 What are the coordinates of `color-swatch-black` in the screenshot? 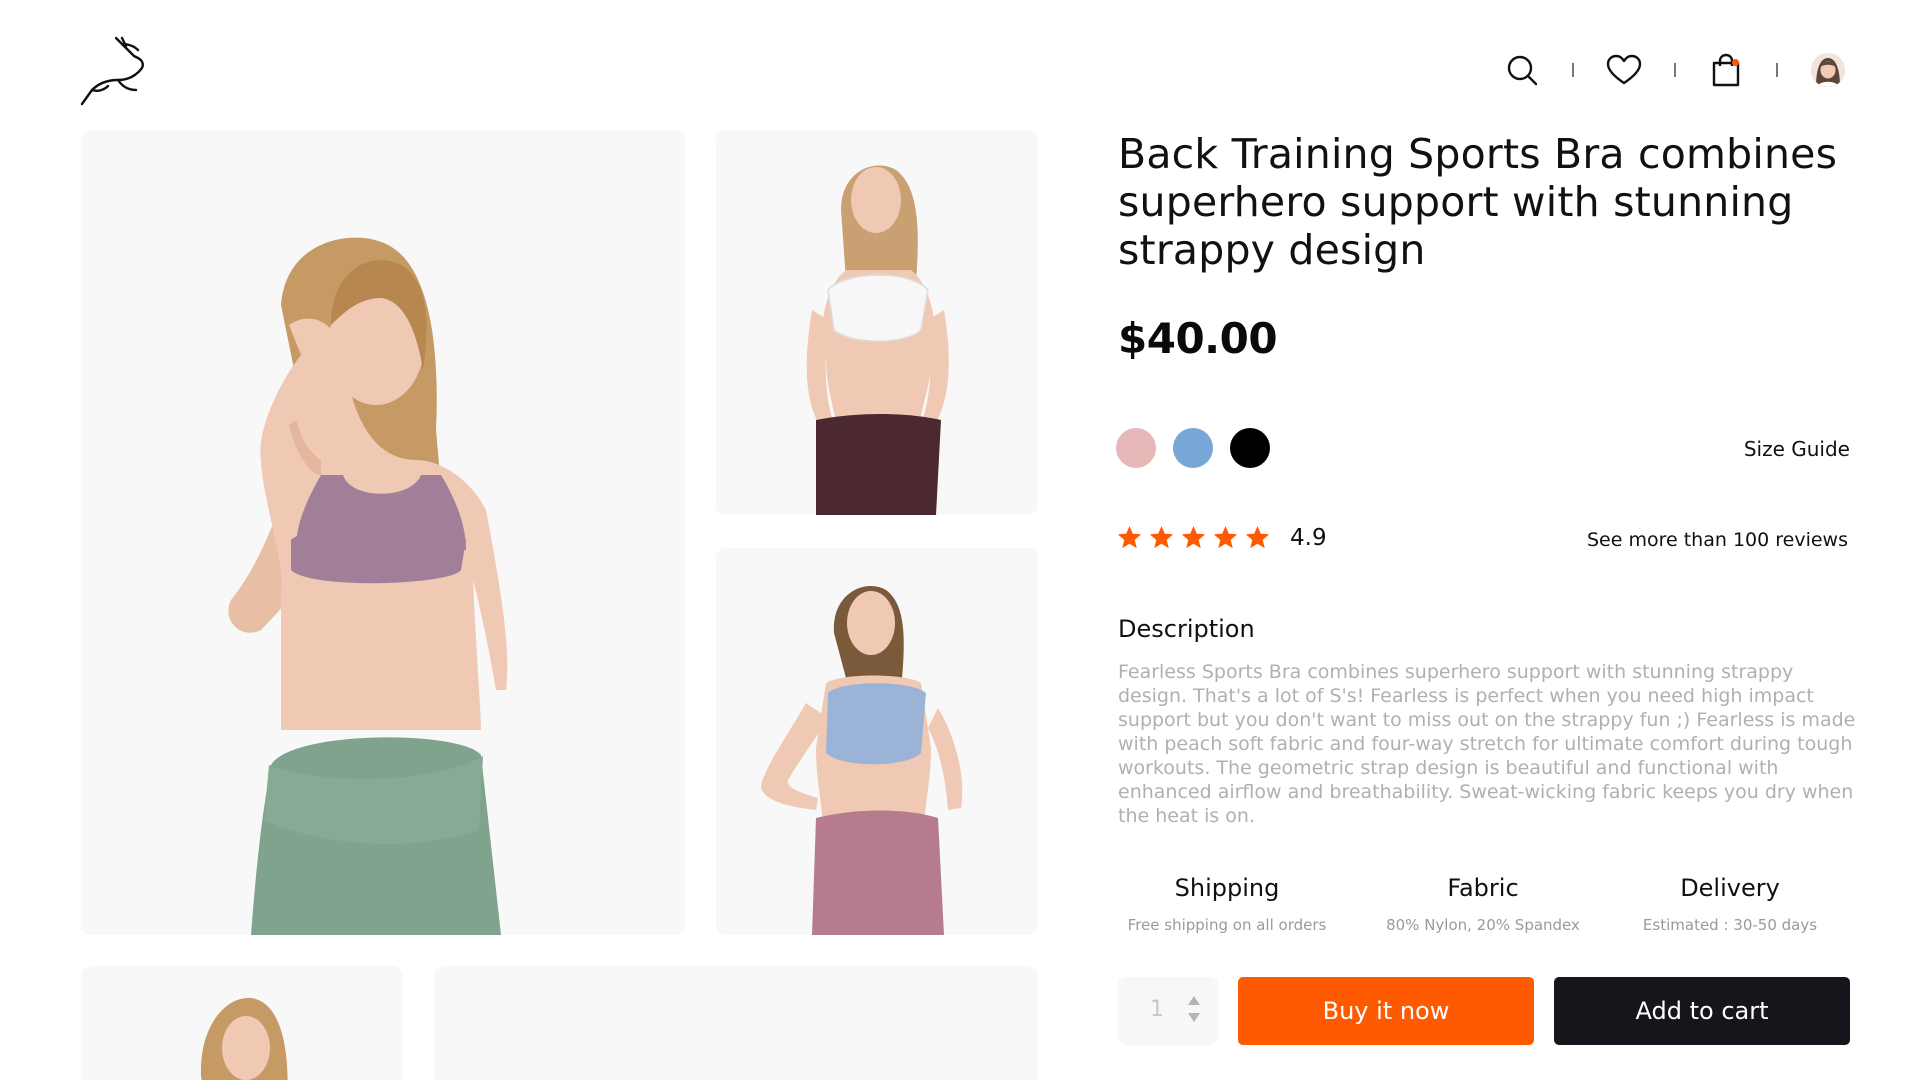 It's located at (1250, 448).